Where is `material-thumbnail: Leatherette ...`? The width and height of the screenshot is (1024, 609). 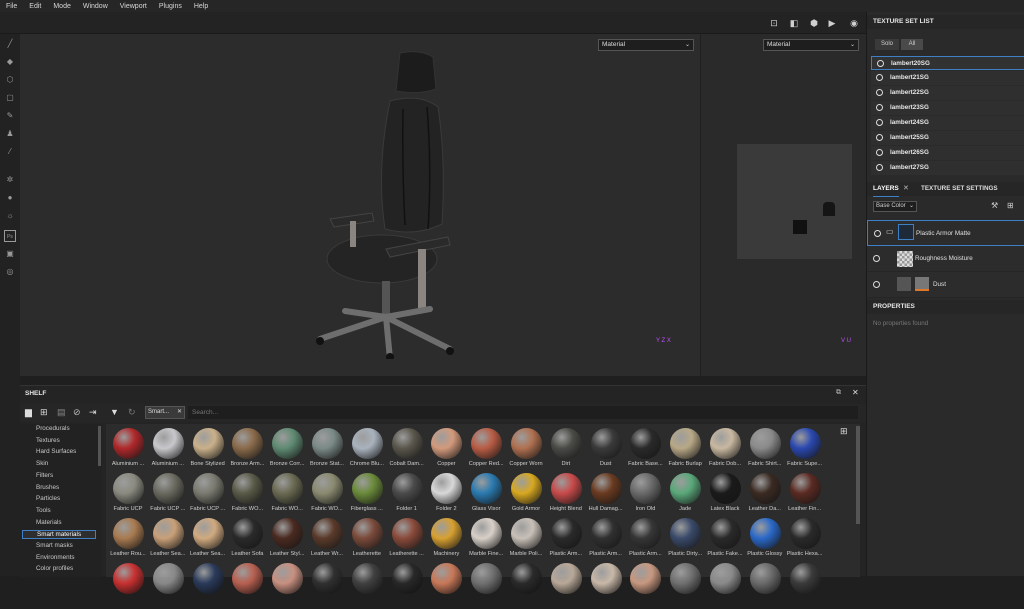 material-thumbnail: Leatherette ... is located at coordinates (407, 541).